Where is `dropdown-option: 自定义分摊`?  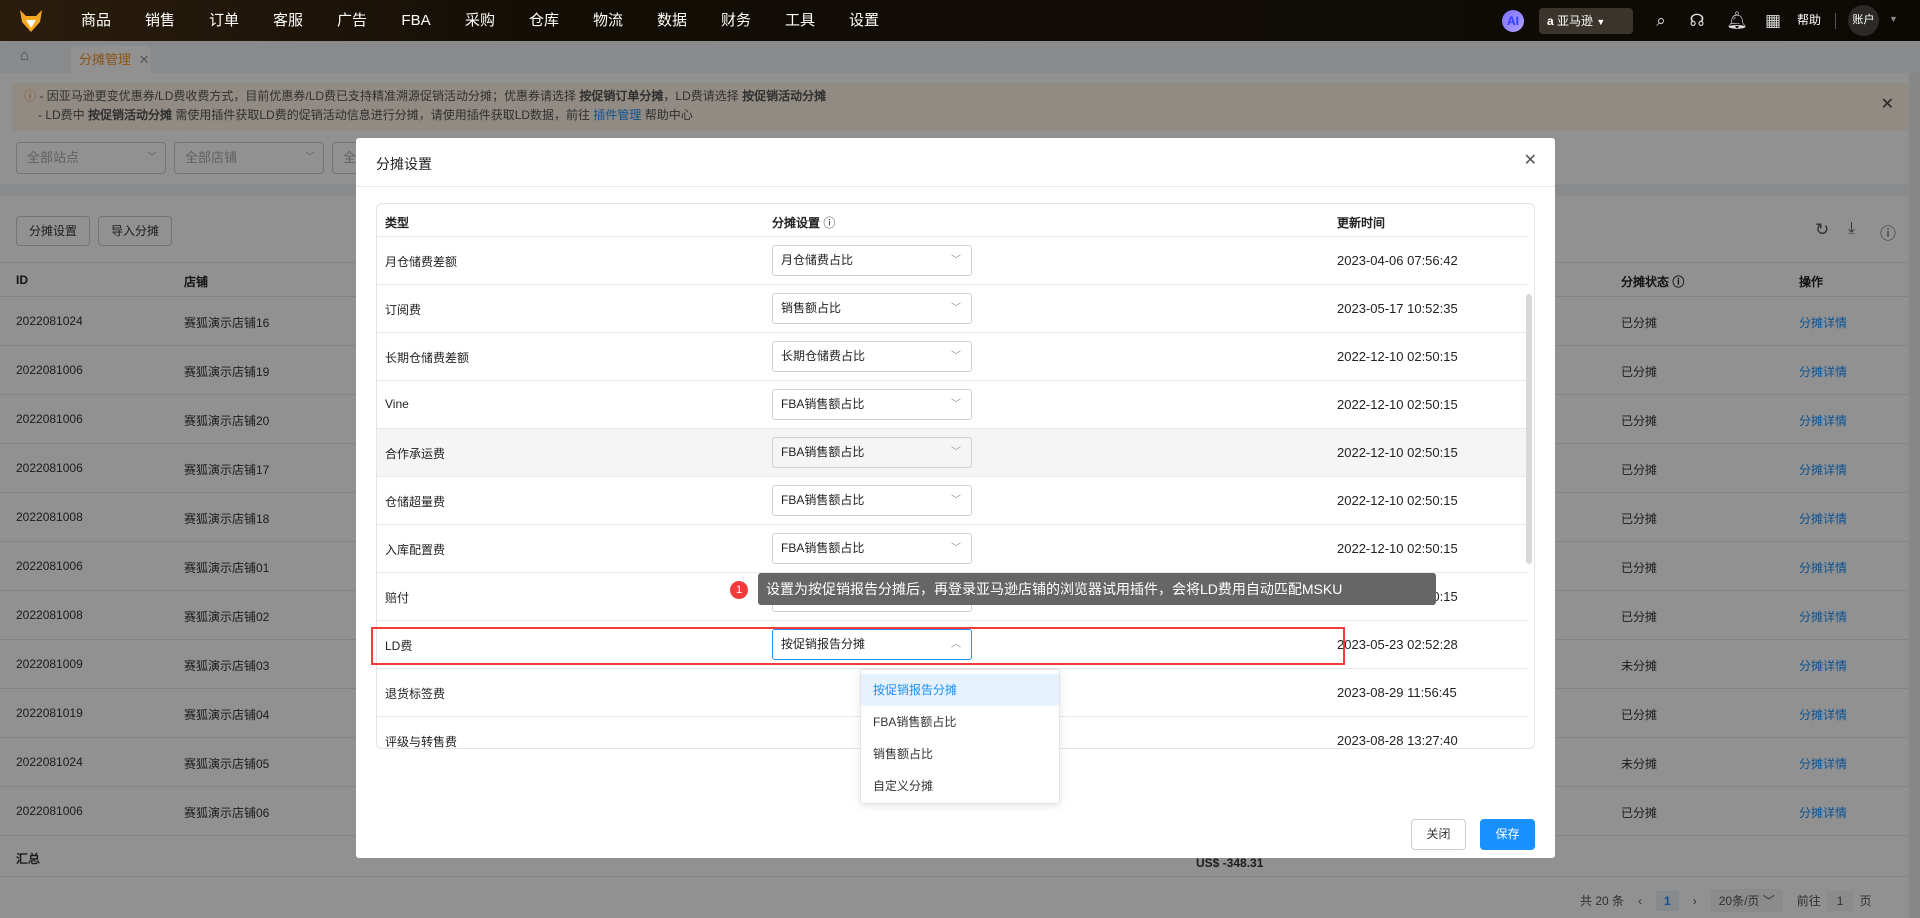
dropdown-option: 自定义分摊 is located at coordinates (960, 786).